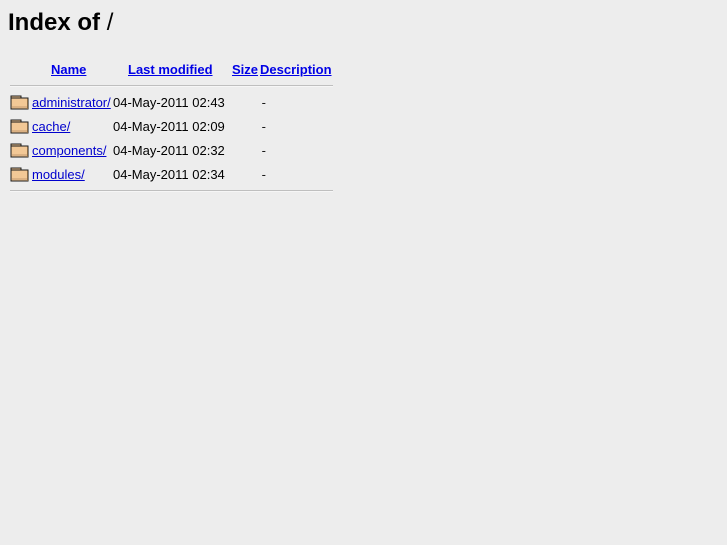  Describe the element at coordinates (169, 102) in the screenshot. I see `last-modified-value: 04-May-2011 02:43` at that location.